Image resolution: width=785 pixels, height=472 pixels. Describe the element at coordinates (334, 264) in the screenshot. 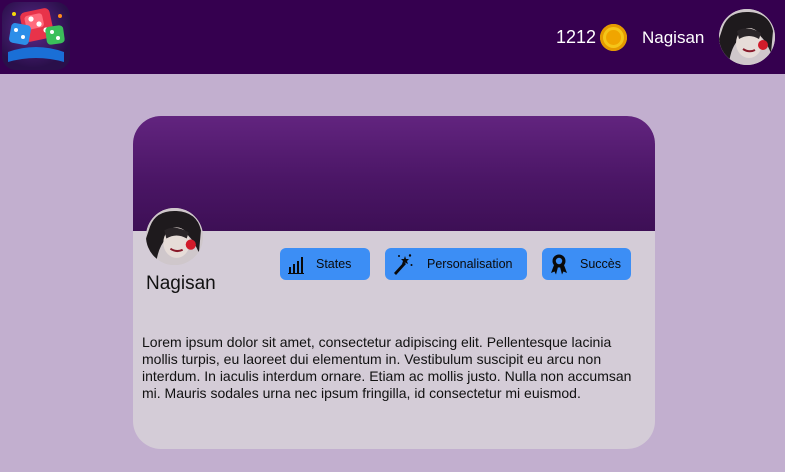

I see `states-label: States` at that location.